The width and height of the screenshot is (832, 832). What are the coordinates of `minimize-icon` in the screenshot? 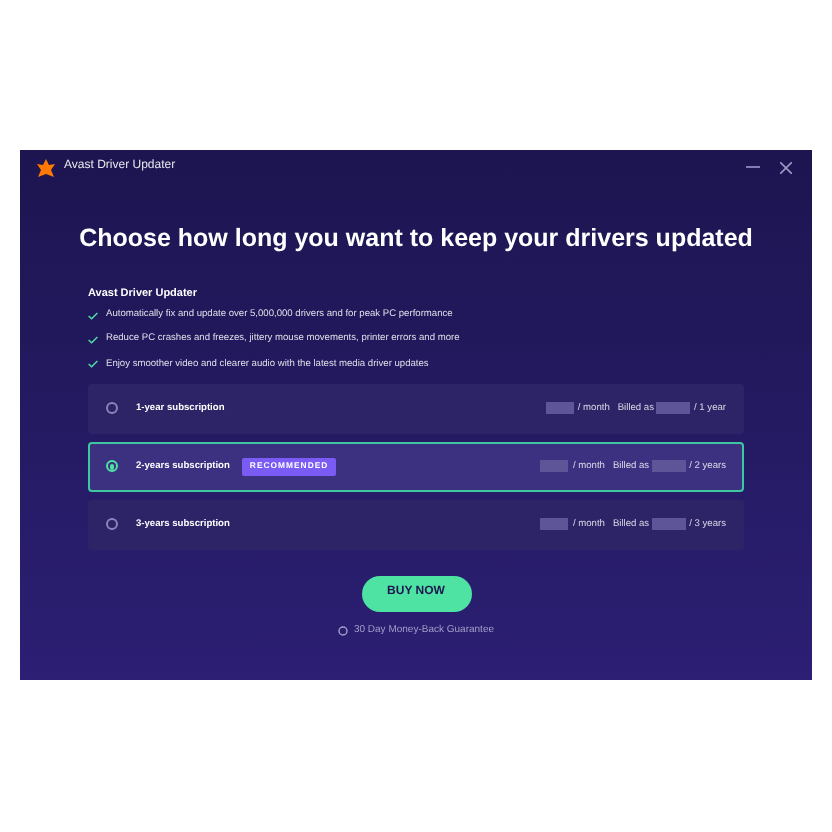 It's located at (753, 167).